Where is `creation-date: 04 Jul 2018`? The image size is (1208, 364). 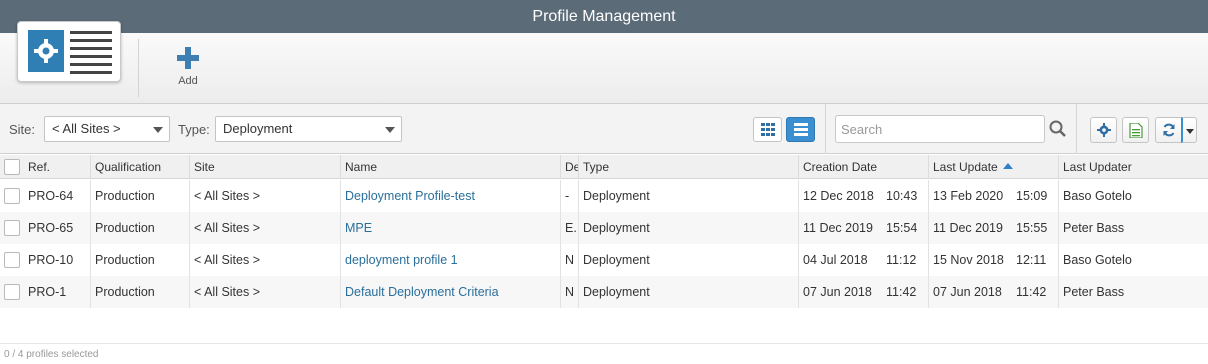 creation-date: 04 Jul 2018 is located at coordinates (835, 260).